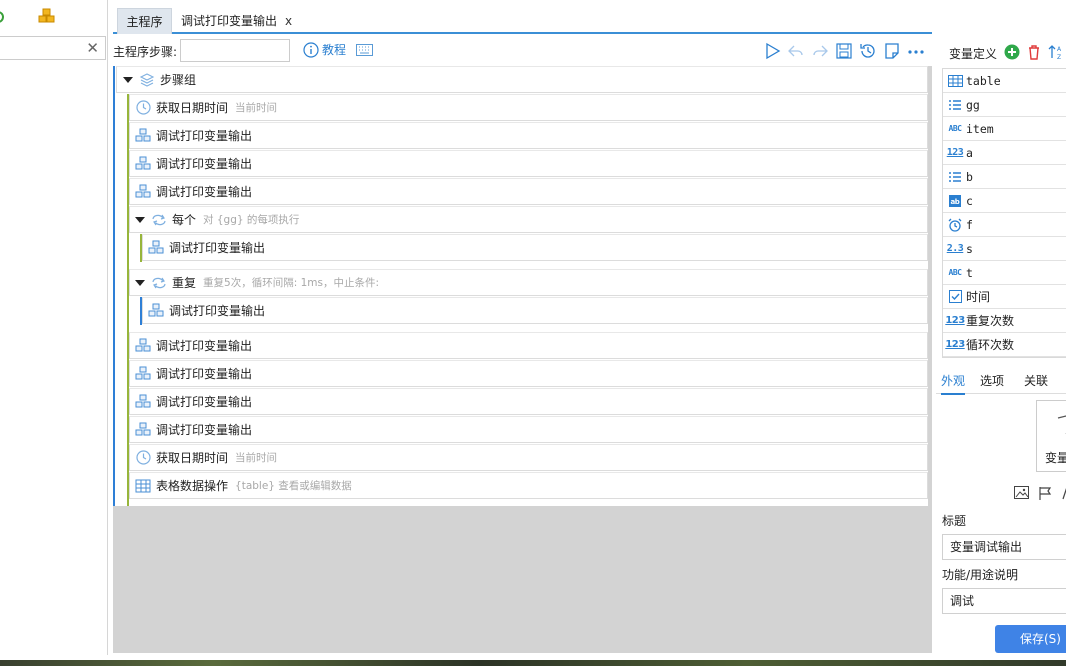 The width and height of the screenshot is (1066, 666). What do you see at coordinates (143, 458) in the screenshot?
I see `clock-icon` at bounding box center [143, 458].